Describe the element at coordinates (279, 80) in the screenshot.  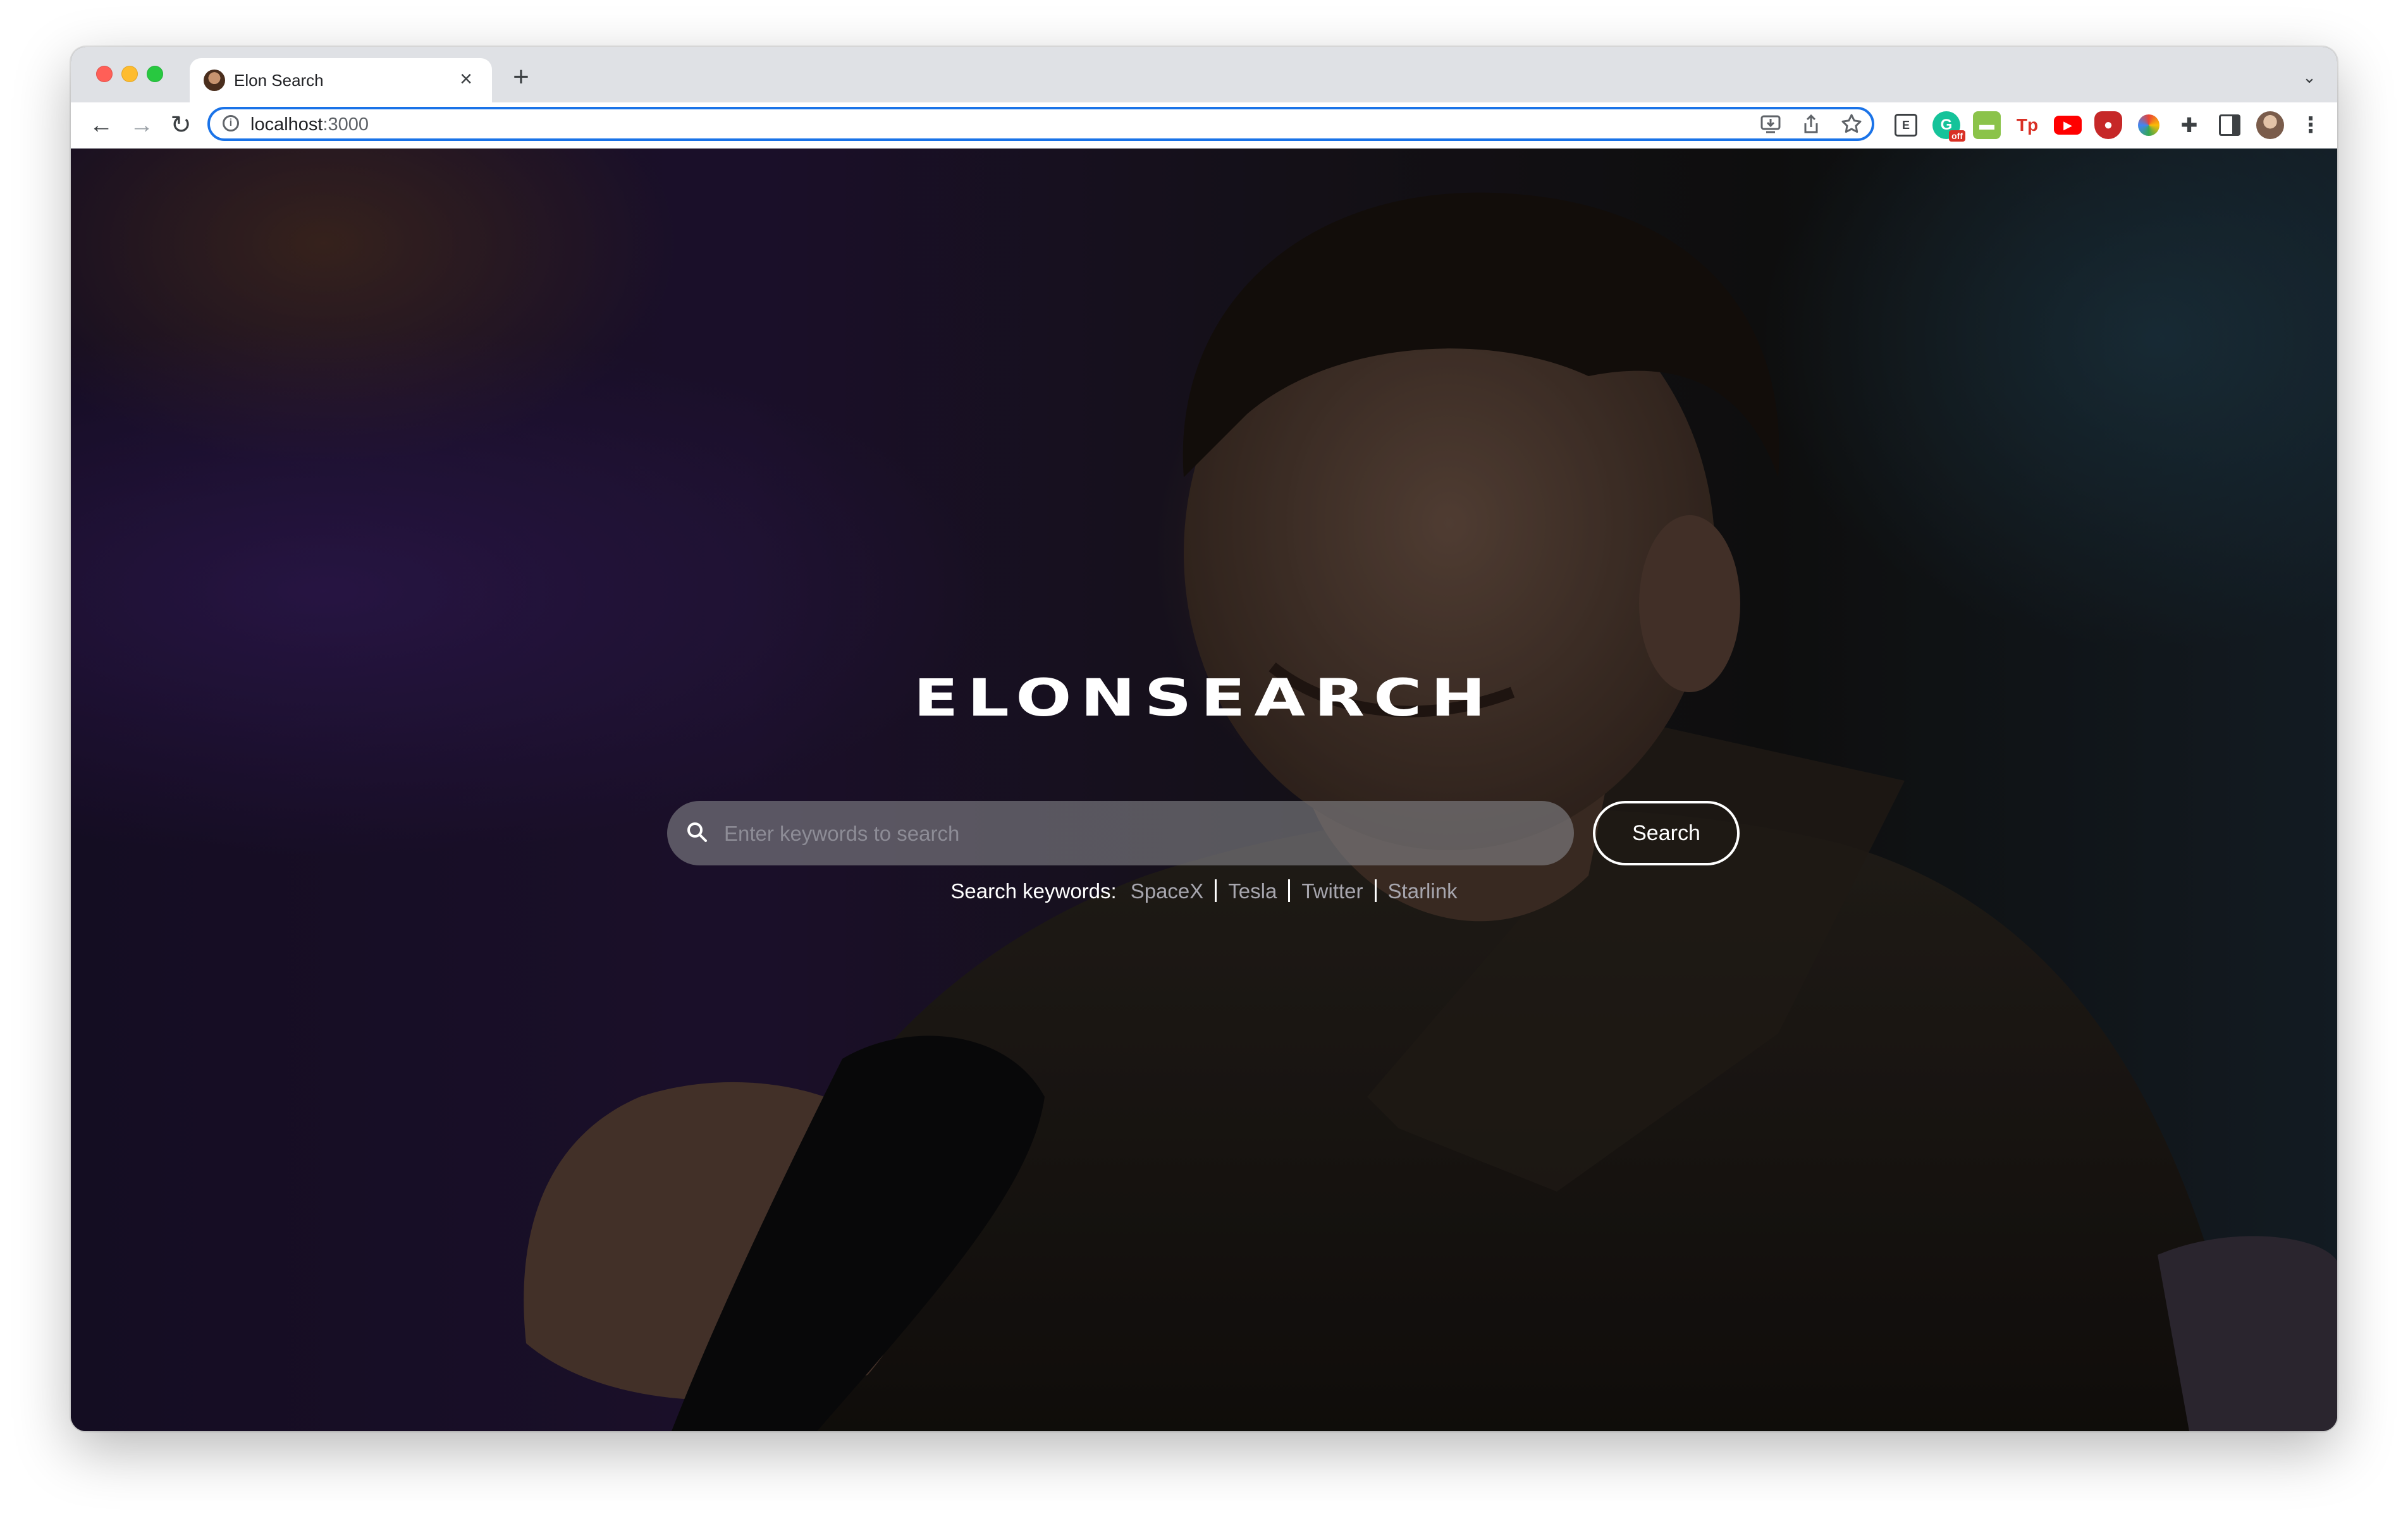
I see `tab-title: Elon Search` at that location.